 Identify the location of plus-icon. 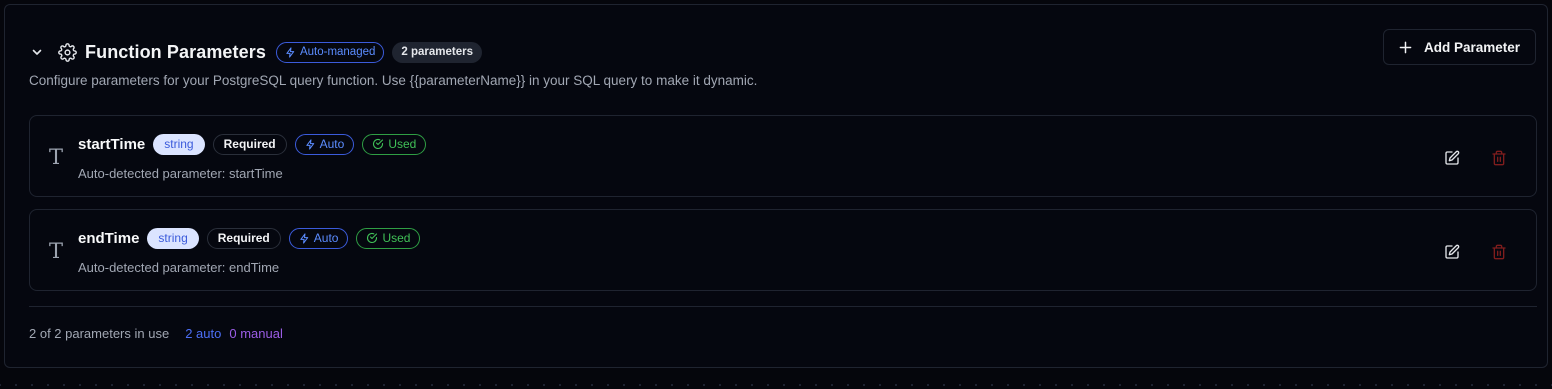
(1405, 47).